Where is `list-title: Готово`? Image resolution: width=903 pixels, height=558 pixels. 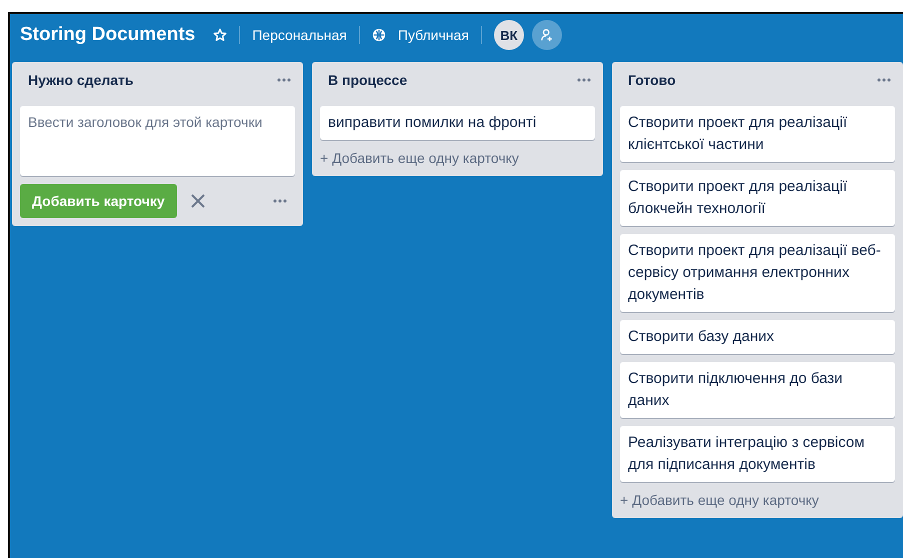 list-title: Готово is located at coordinates (652, 80).